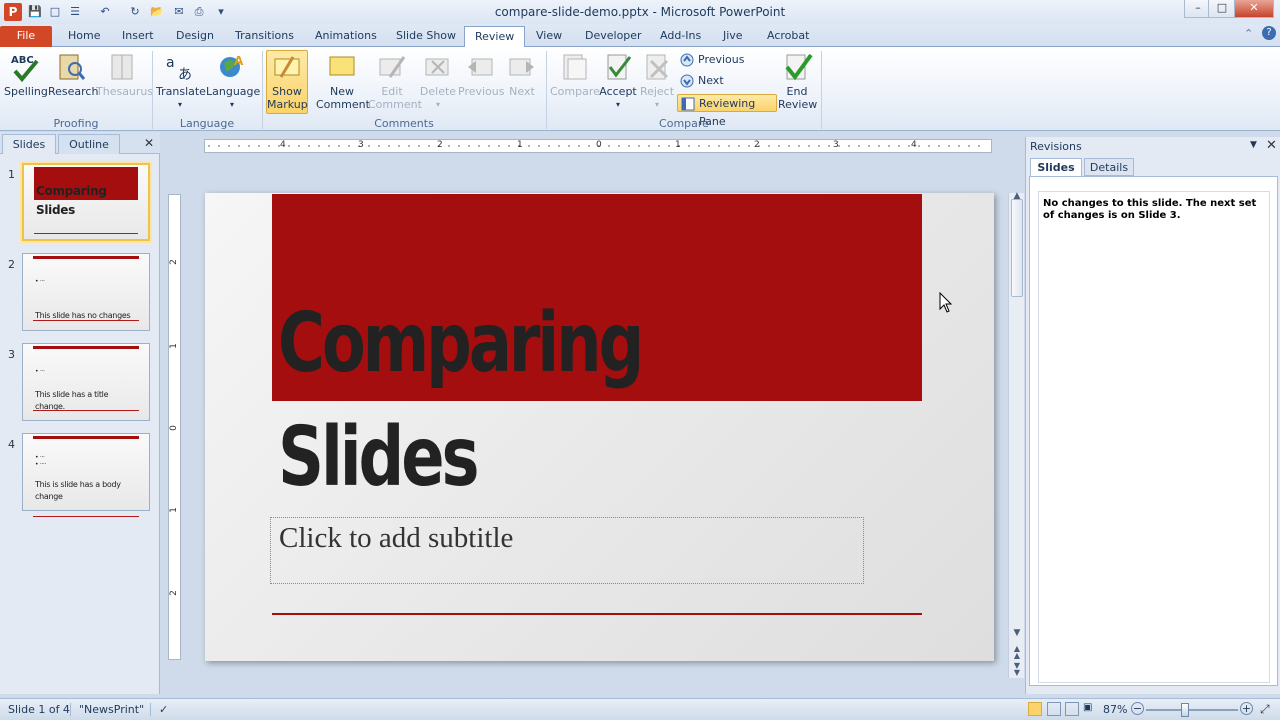 This screenshot has height=720, width=1280. Describe the element at coordinates (195, 36) in the screenshot. I see `tab-design: Design` at that location.